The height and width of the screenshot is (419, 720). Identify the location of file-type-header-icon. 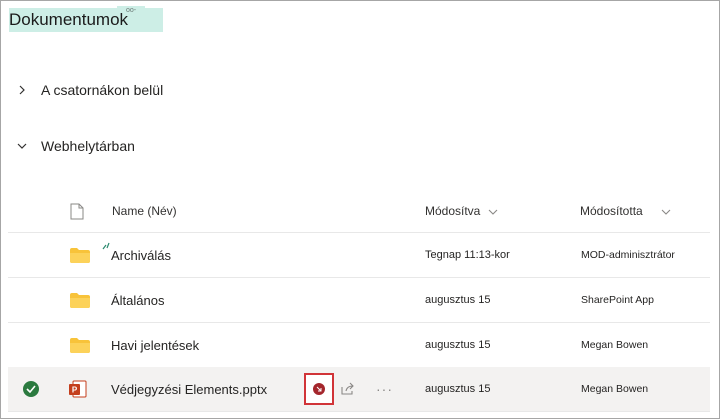
(77, 211).